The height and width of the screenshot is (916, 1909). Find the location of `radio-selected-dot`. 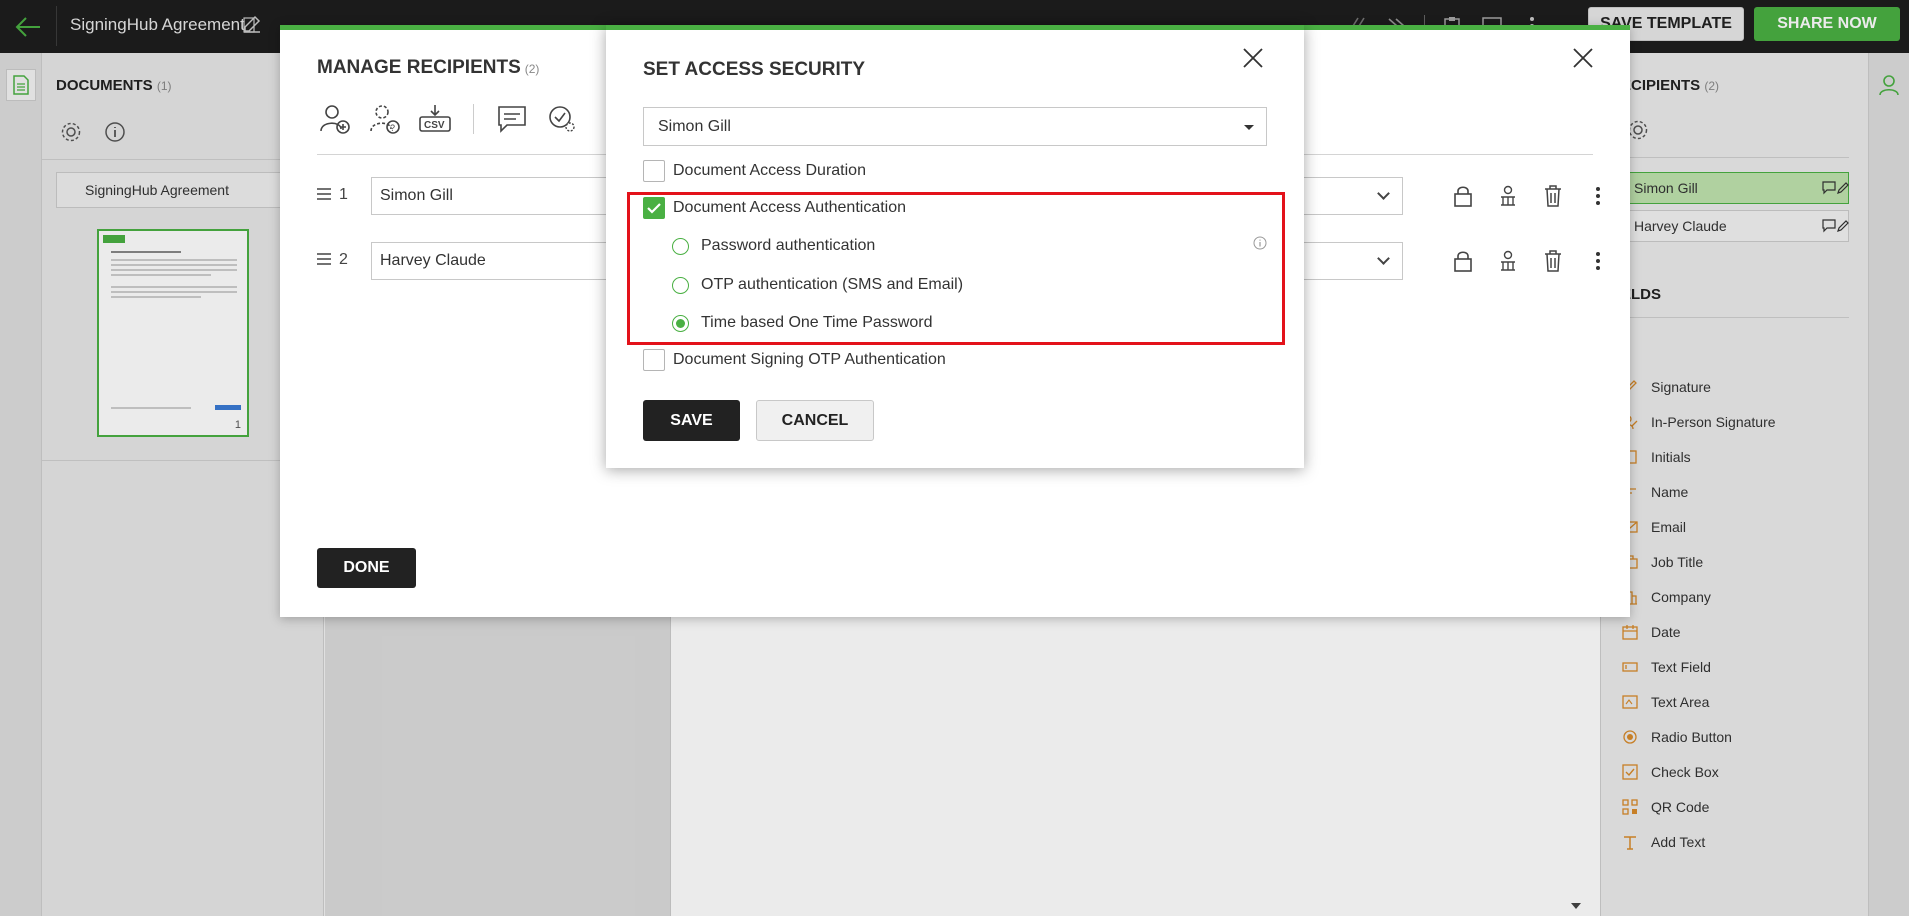

radio-selected-dot is located at coordinates (680, 323).